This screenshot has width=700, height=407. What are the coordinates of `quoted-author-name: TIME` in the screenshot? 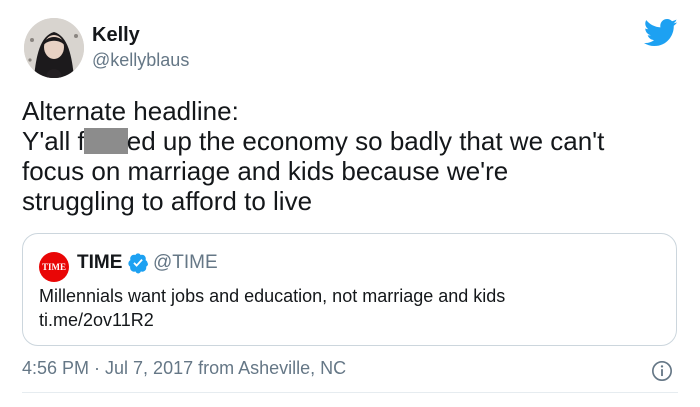 It's located at (99, 263).